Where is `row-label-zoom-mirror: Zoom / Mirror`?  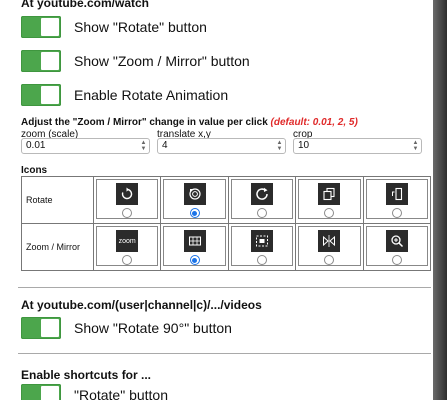
row-label-zoom-mirror: Zoom / Mirror is located at coordinates (57, 247).